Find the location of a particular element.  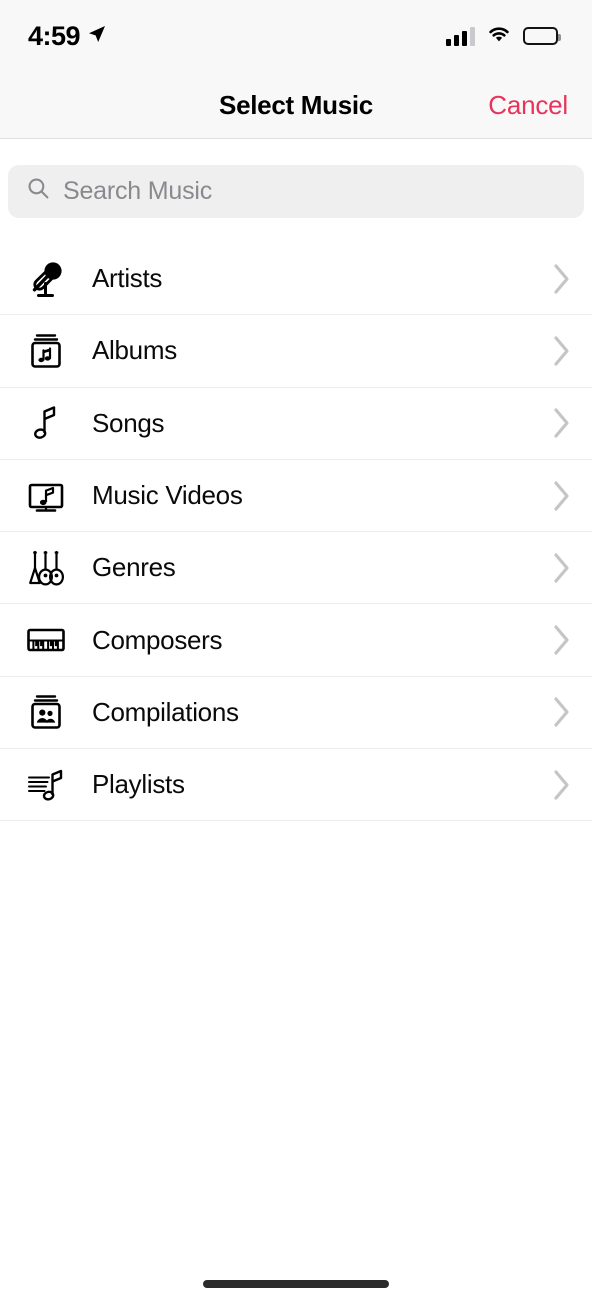

search-bar-container: Search Music is located at coordinates (296, 191).